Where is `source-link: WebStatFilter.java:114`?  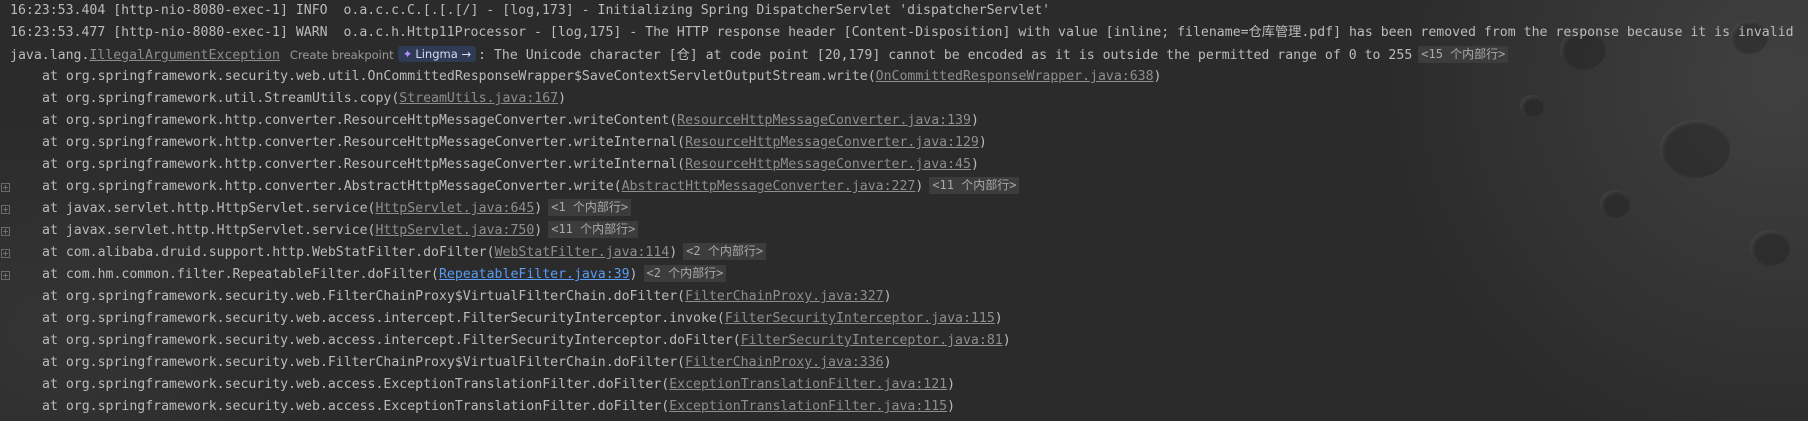
source-link: WebStatFilter.java:114 is located at coordinates (582, 252).